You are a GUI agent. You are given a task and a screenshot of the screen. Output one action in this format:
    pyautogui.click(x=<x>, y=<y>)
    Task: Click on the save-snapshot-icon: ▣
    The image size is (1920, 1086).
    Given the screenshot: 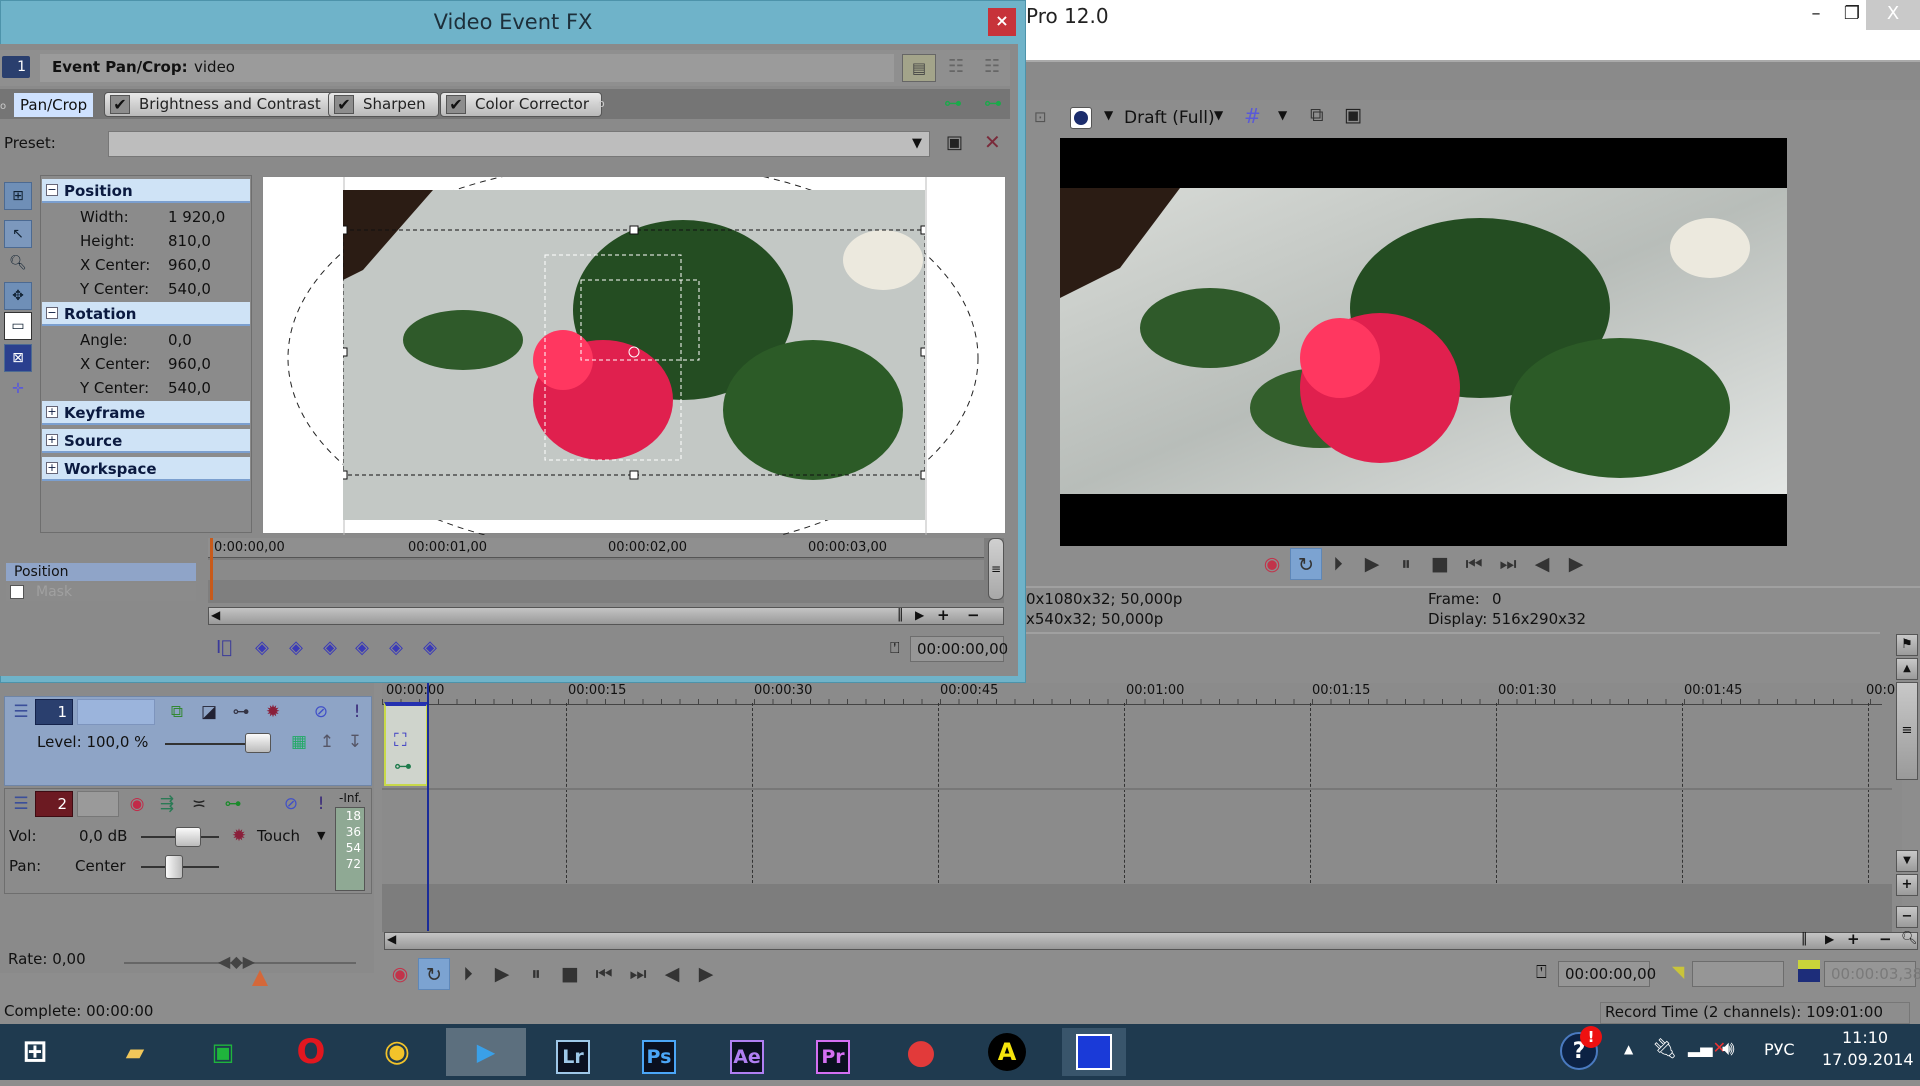 What is the action you would take?
    pyautogui.click(x=1353, y=115)
    